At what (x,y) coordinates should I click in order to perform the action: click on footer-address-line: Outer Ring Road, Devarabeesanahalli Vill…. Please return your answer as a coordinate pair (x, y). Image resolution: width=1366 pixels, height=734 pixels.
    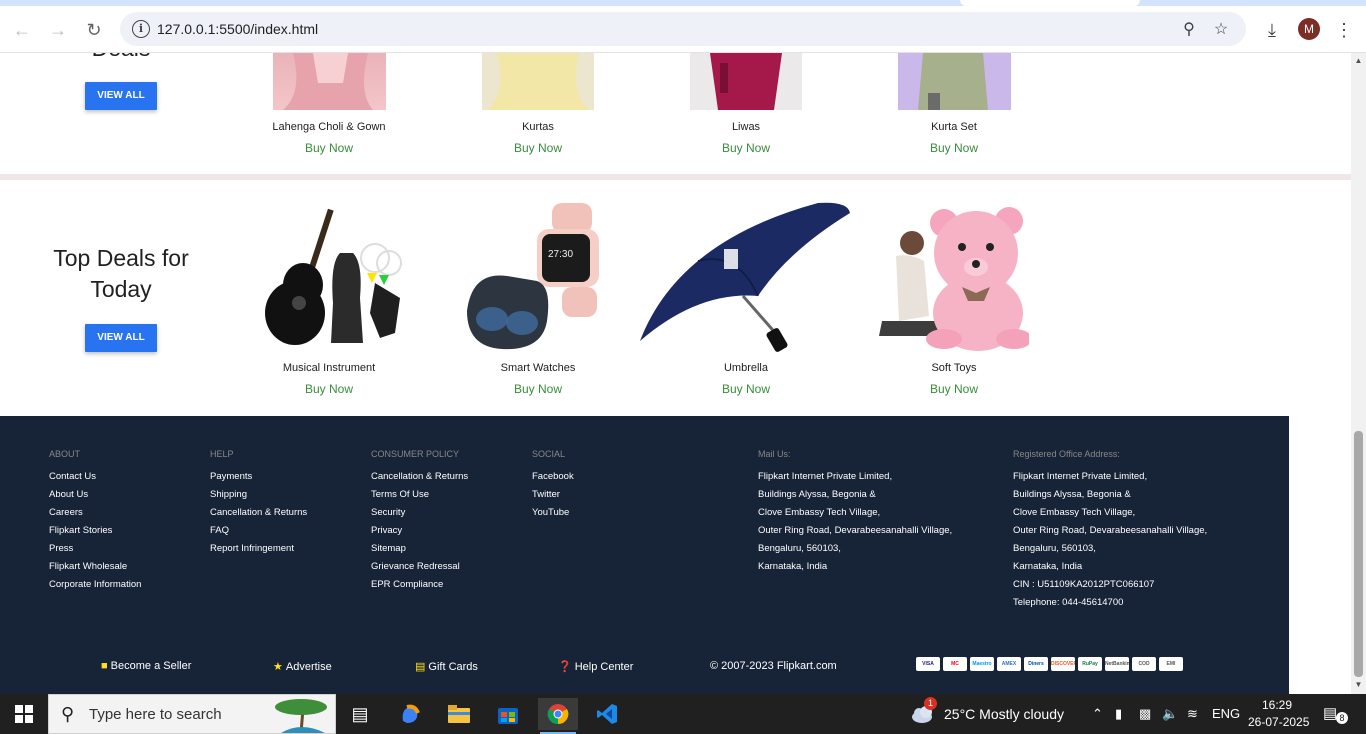
    Looking at the image, I should click on (1110, 530).